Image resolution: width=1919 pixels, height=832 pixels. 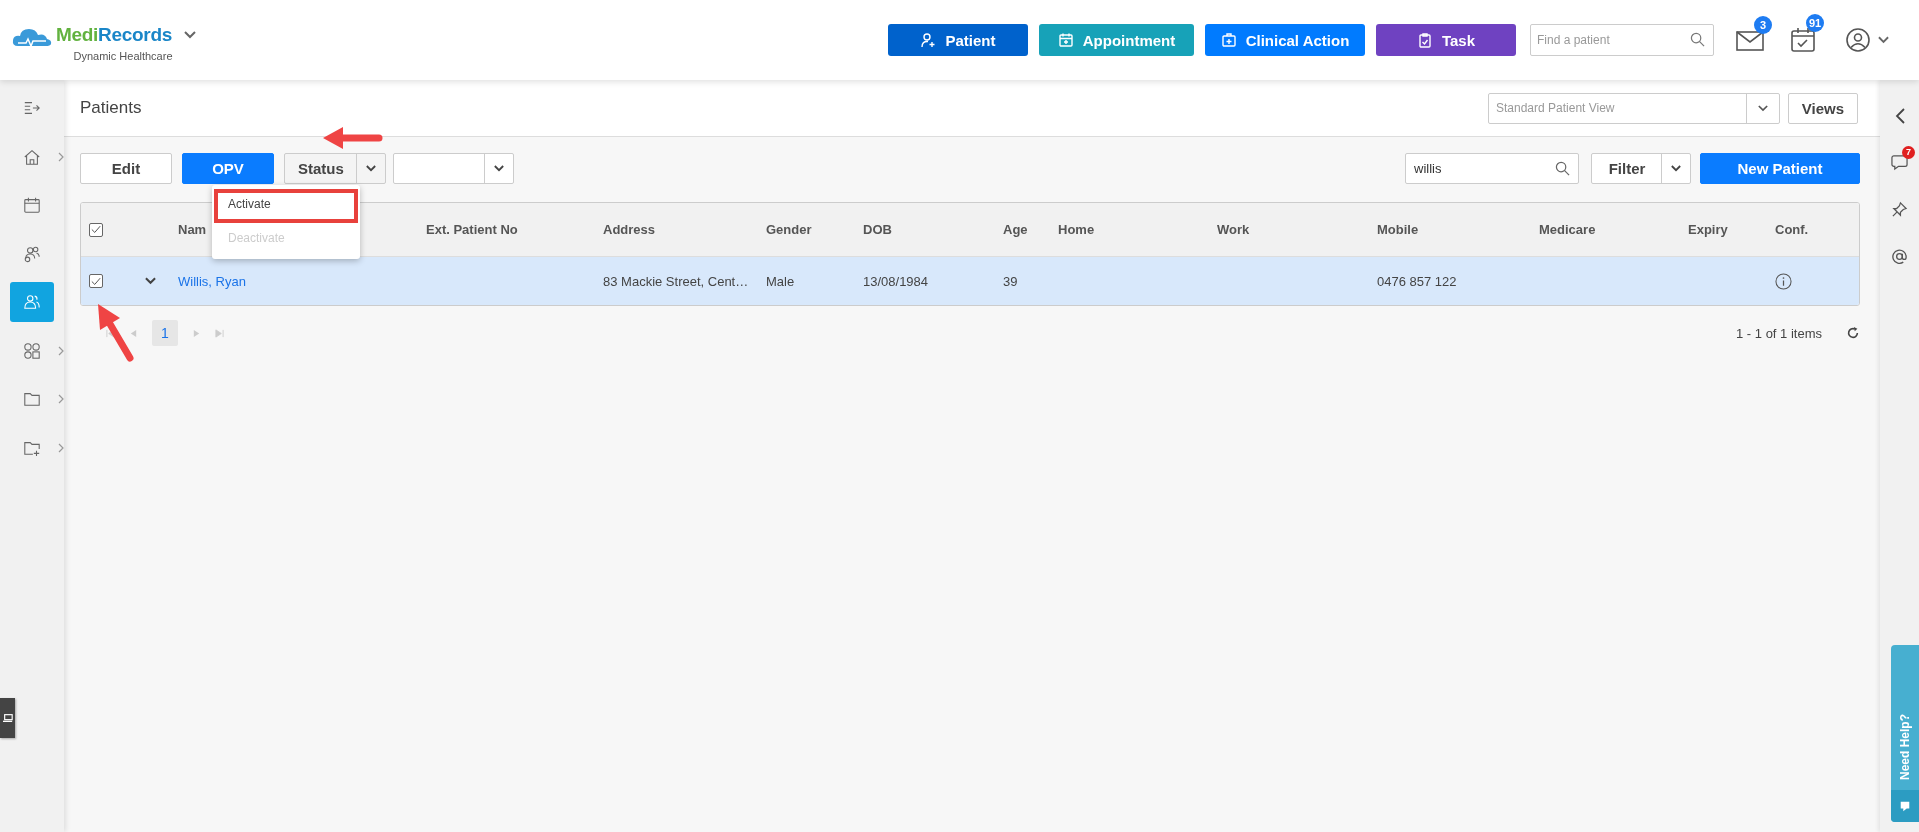 What do you see at coordinates (114, 35) in the screenshot?
I see `brand-name: MediRecords` at bounding box center [114, 35].